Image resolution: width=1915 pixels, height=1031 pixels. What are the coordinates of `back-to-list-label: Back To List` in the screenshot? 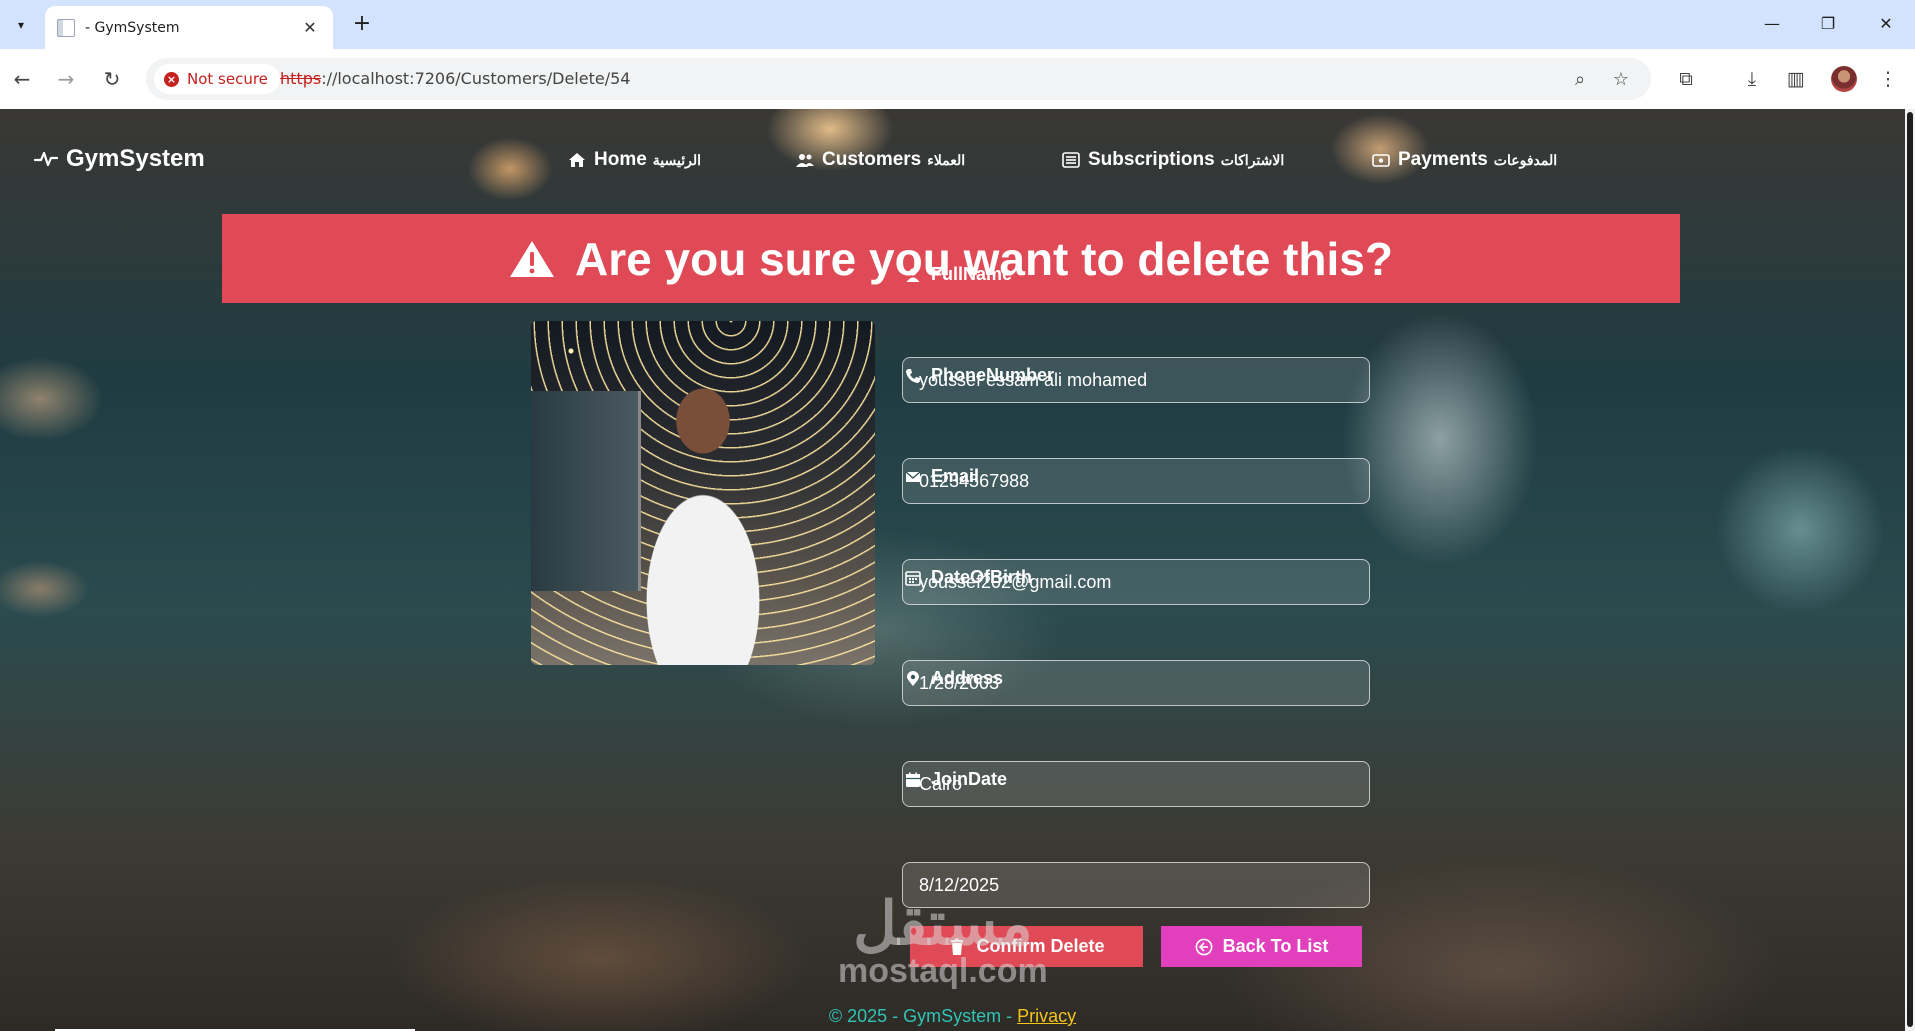 It's located at (1275, 946).